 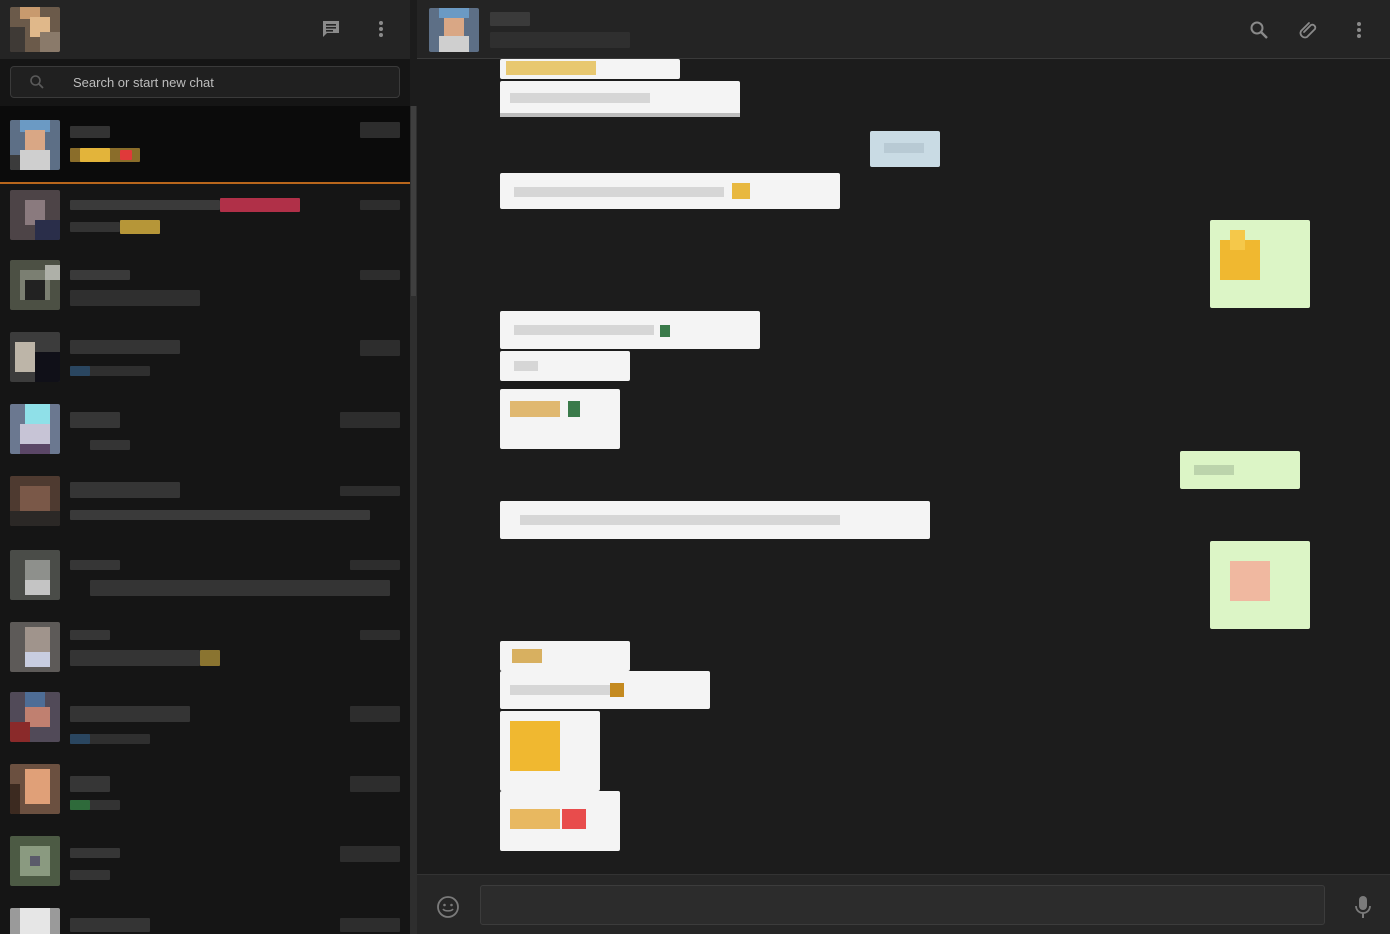 I want to click on my-profile-avatar, so click(x=35, y=29).